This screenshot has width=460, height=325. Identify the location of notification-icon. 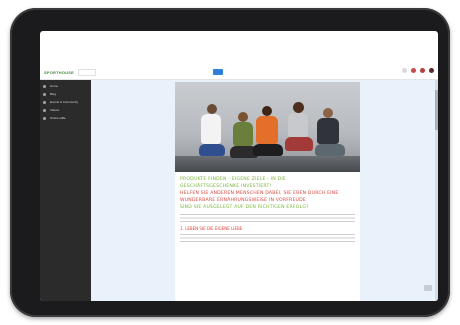
(404, 70).